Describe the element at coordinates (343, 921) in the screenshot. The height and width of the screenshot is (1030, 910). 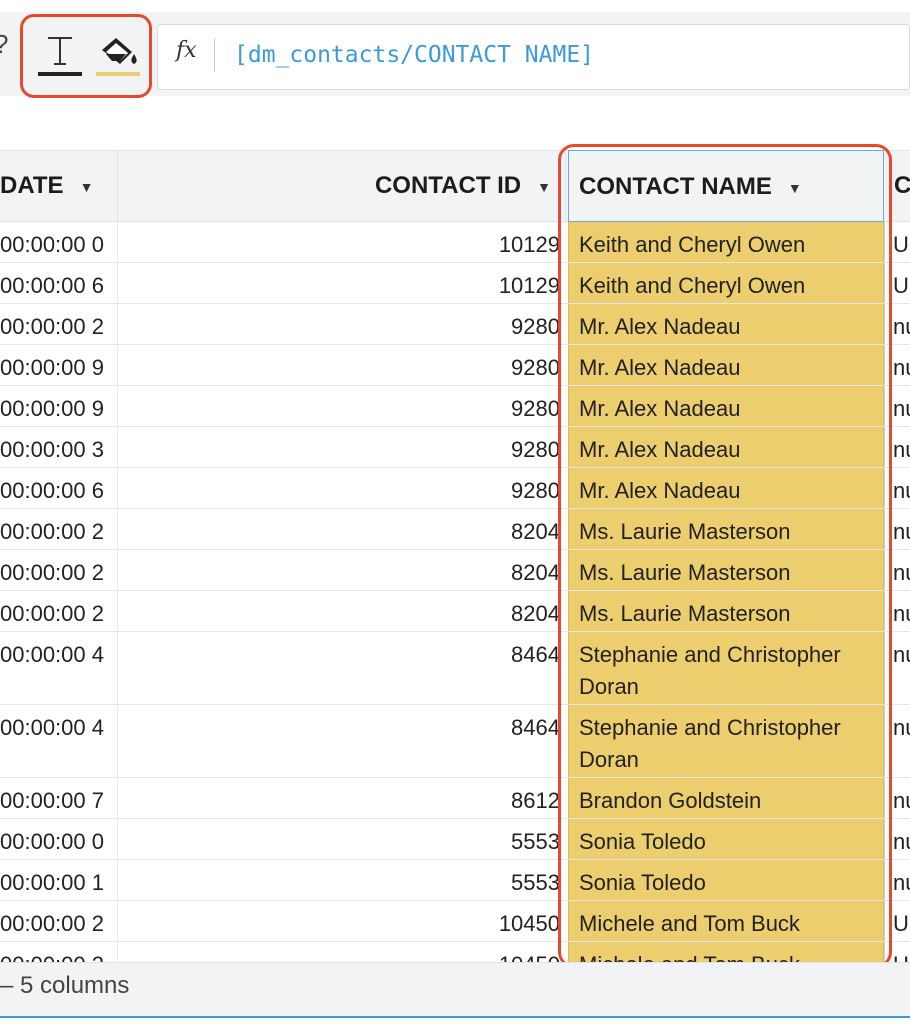
I see `cell-contact-id: 10450` at that location.